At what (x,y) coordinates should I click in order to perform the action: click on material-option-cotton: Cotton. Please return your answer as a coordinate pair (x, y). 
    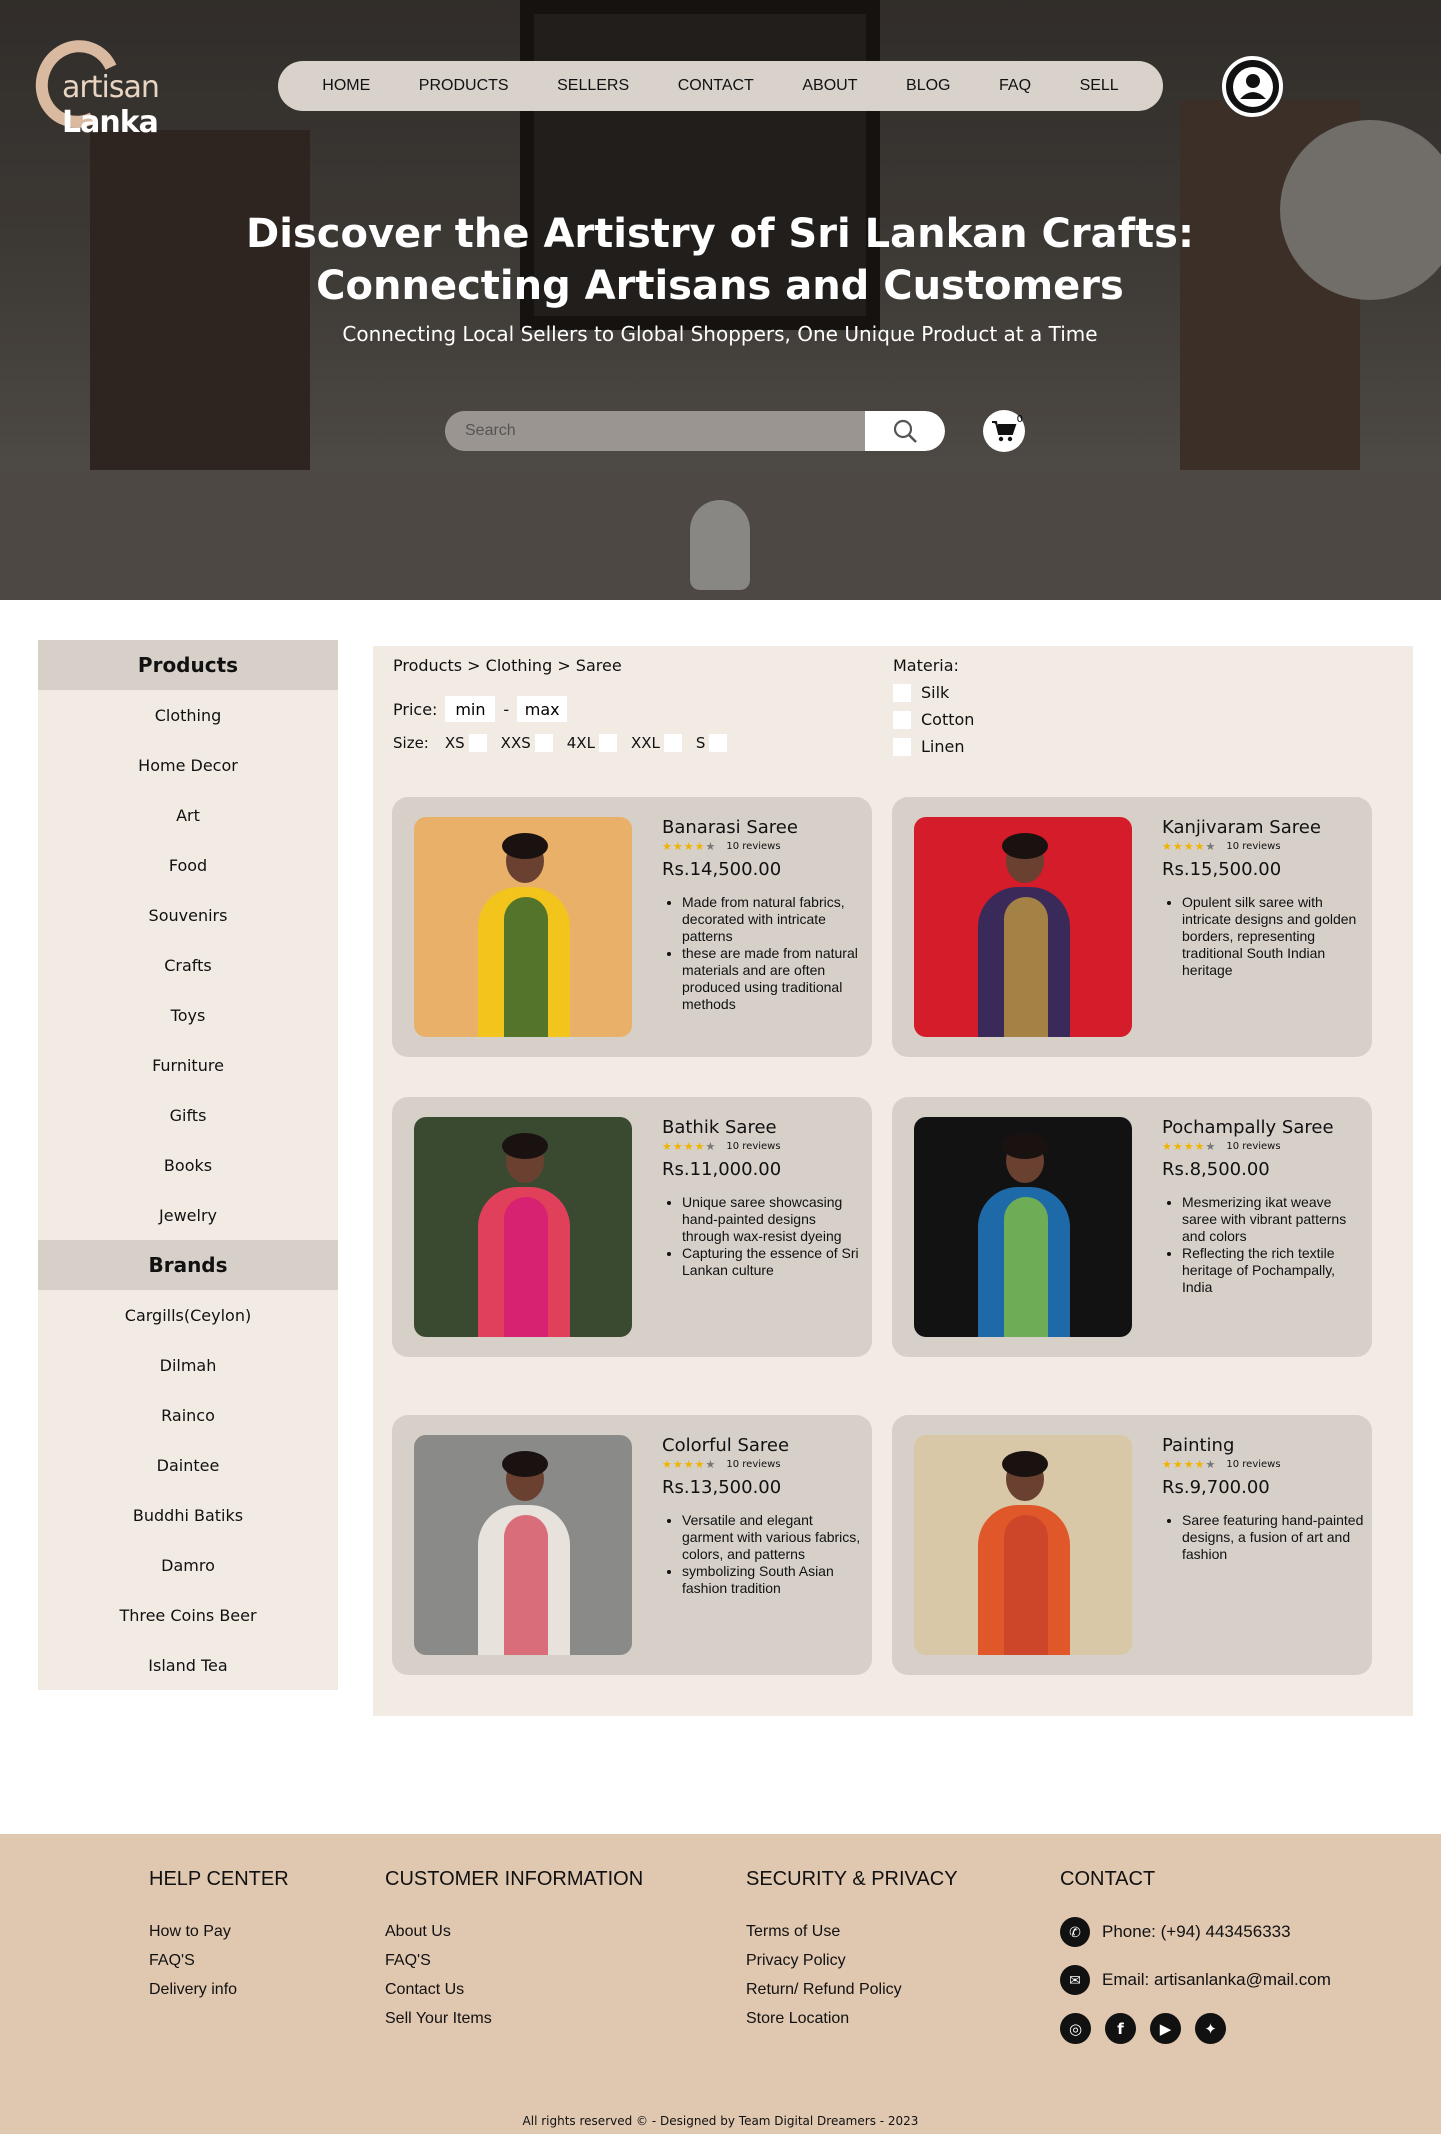
    Looking at the image, I should click on (933, 719).